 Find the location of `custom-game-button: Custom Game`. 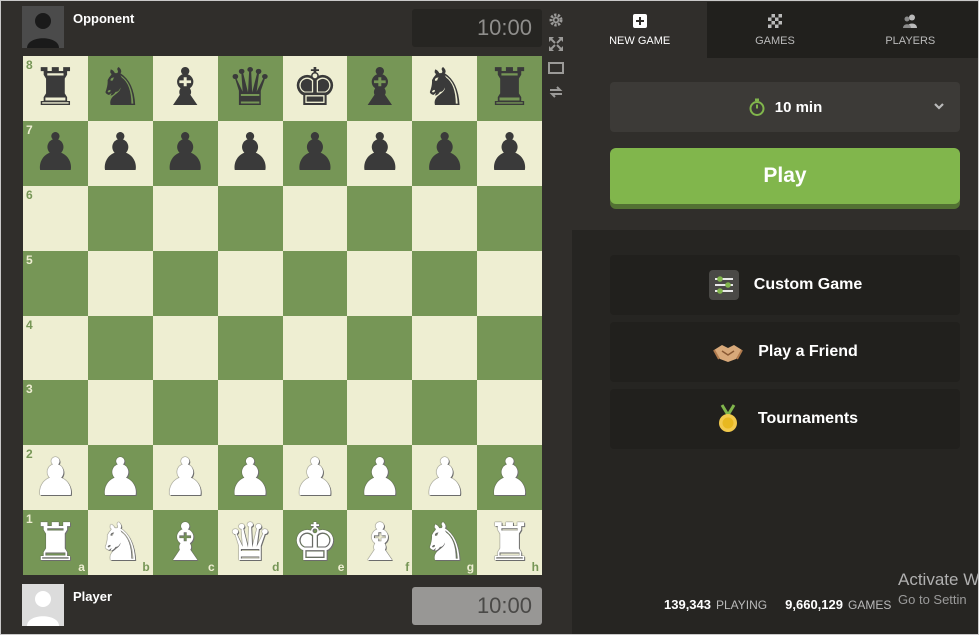

custom-game-button: Custom Game is located at coordinates (785, 285).